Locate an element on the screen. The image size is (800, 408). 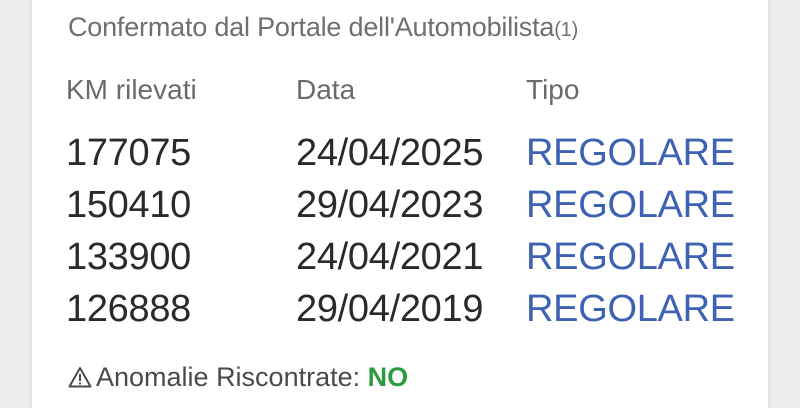
km-value: 126888 is located at coordinates (129, 309).